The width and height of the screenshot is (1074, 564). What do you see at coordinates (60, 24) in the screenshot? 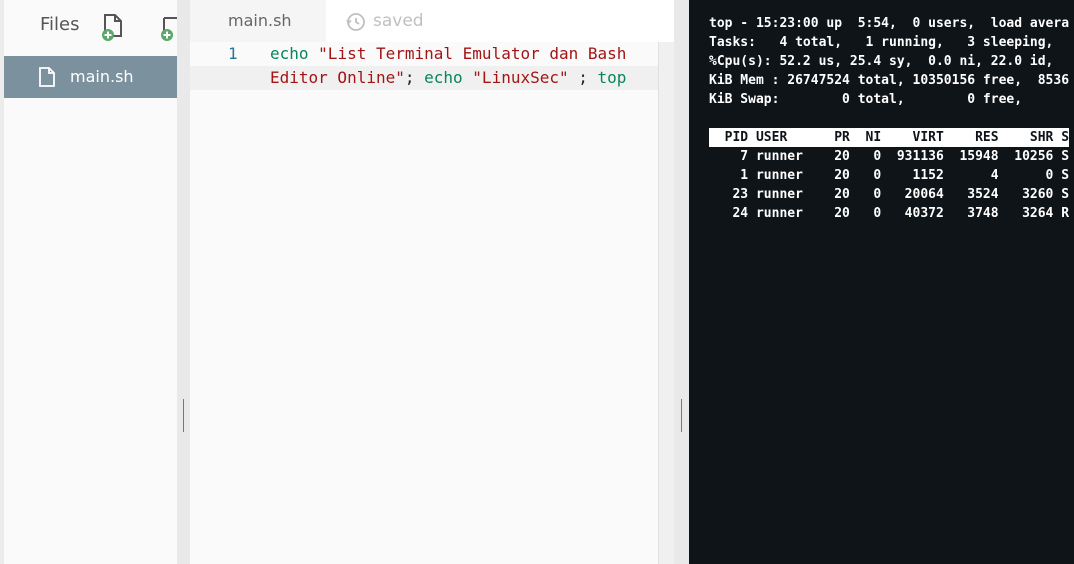
I see `files-title: Files` at bounding box center [60, 24].